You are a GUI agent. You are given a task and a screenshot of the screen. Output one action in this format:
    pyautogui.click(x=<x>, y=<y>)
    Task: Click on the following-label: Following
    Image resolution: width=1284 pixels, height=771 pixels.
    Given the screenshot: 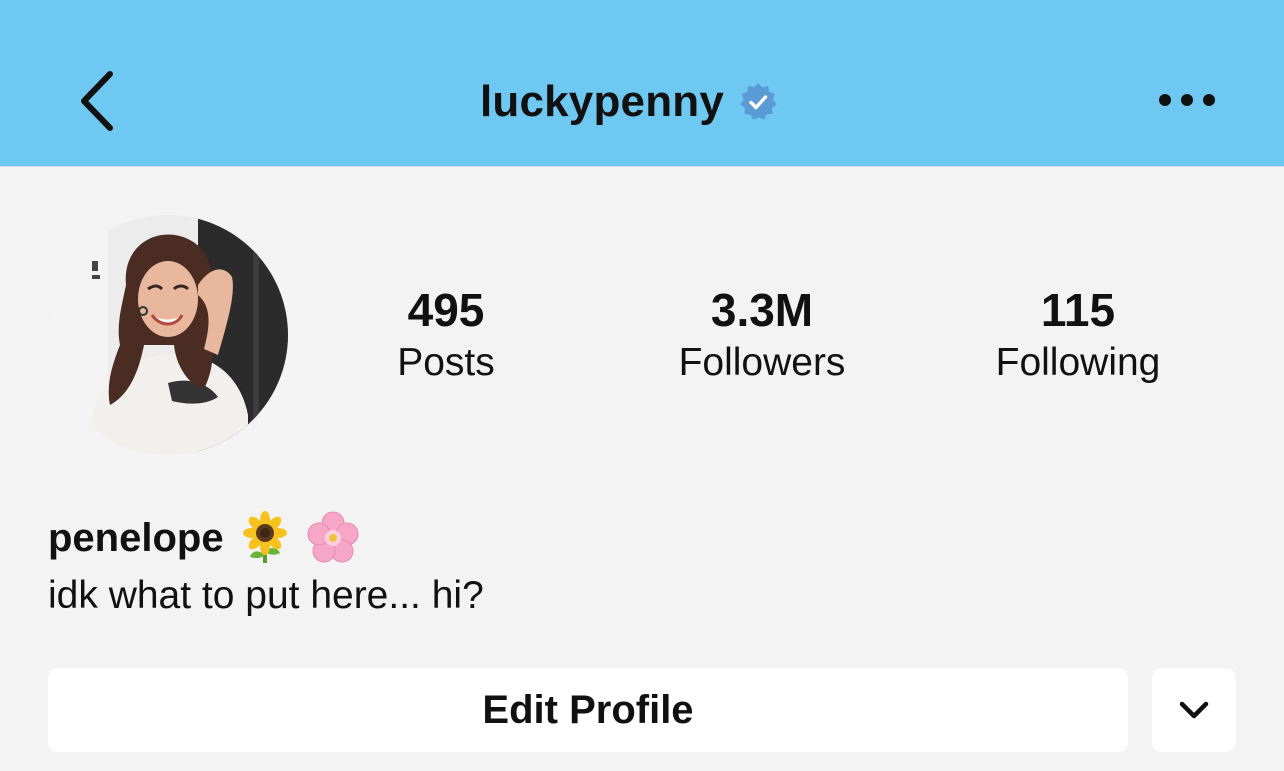 What is the action you would take?
    pyautogui.click(x=1078, y=362)
    